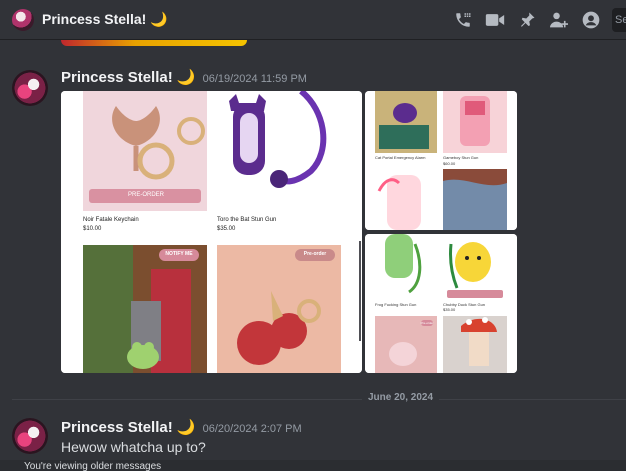 The width and height of the screenshot is (626, 471). I want to click on timestamp: 06/19/2024 11:59 PM, so click(254, 79).